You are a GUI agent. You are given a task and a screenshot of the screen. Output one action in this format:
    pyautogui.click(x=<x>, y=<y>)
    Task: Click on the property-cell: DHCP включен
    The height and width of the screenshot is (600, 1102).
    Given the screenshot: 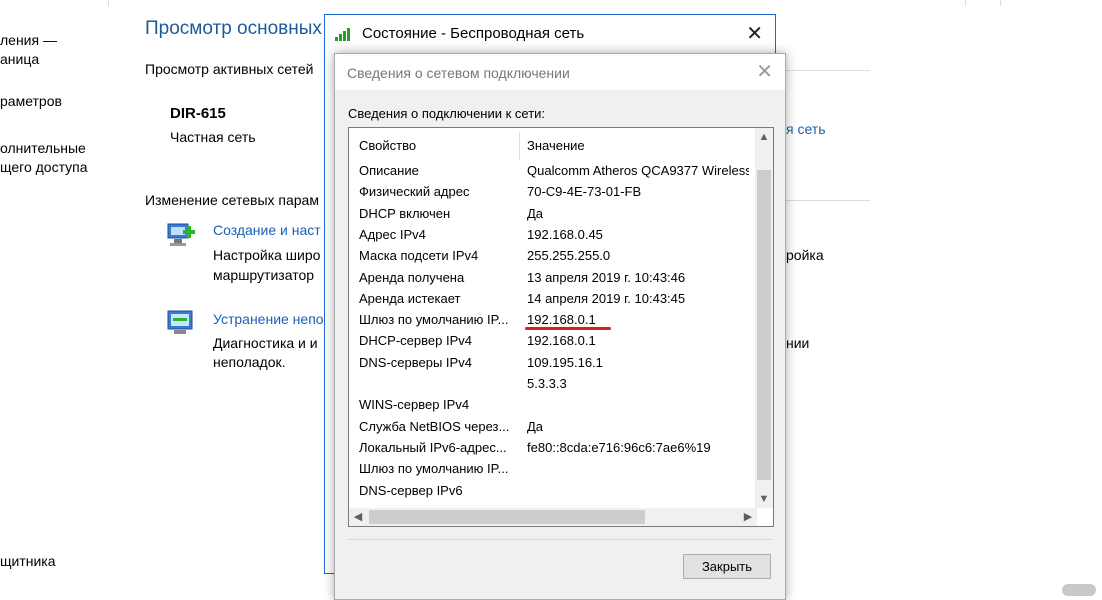 What is the action you would take?
    pyautogui.click(x=405, y=213)
    